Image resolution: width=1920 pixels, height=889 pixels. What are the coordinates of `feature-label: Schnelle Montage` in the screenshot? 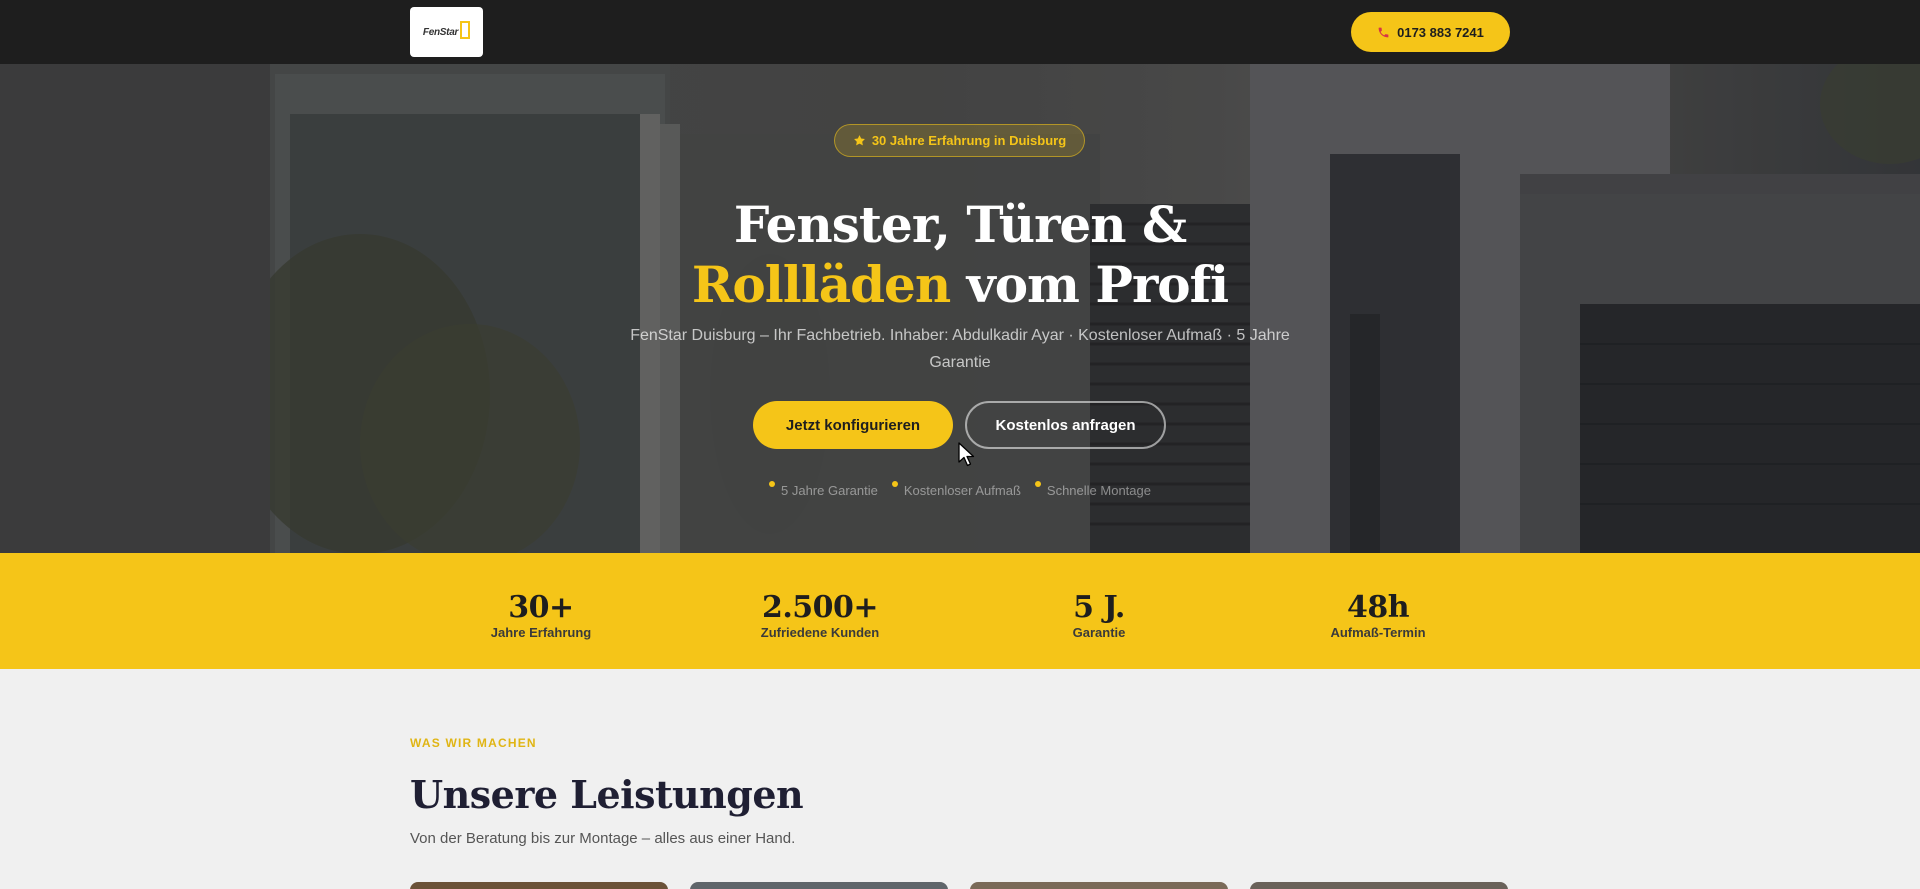 It's located at (1098, 490).